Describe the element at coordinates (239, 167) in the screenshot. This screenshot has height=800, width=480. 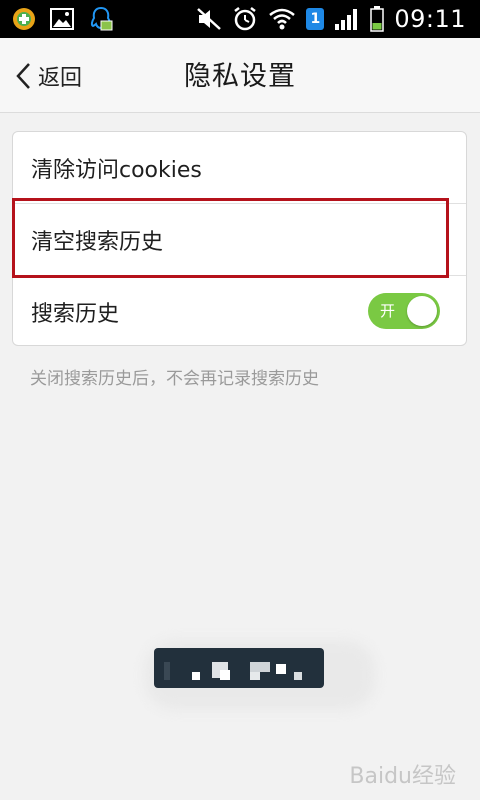
I see `clear-cookies-item: 清除访问cookies` at that location.